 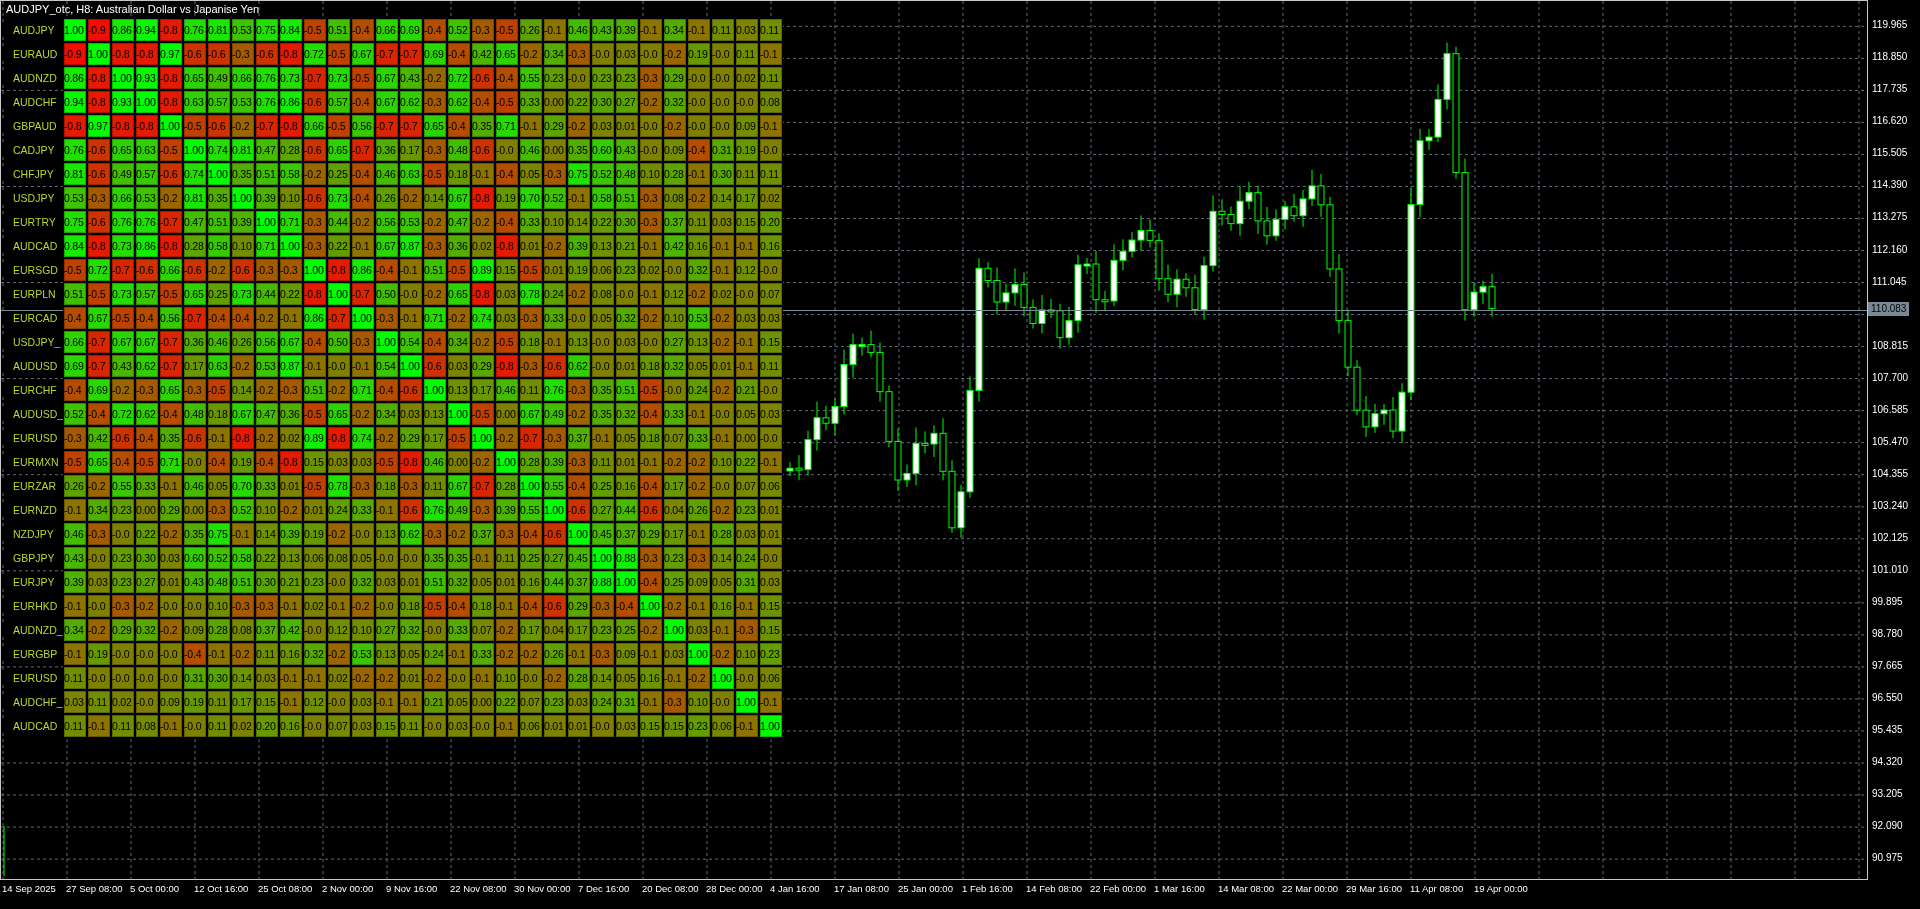 I want to click on correlation-cell: 0.24, so click(x=555, y=294).